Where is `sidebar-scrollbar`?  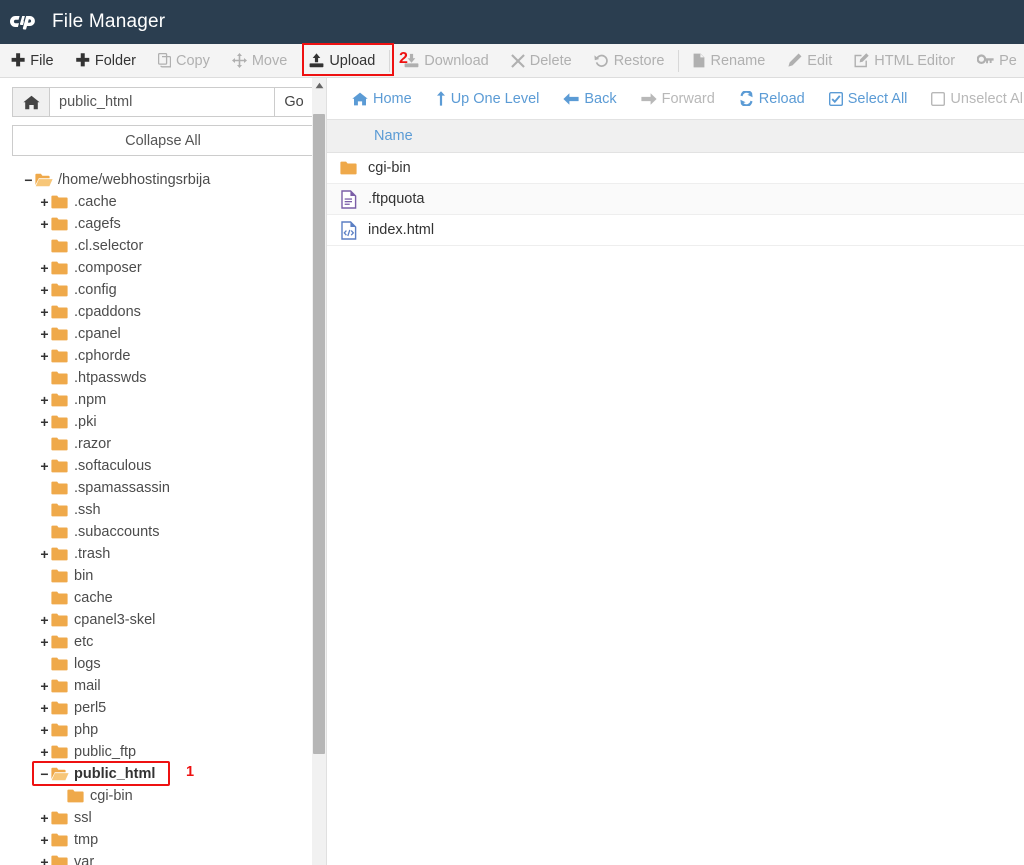 sidebar-scrollbar is located at coordinates (319, 471).